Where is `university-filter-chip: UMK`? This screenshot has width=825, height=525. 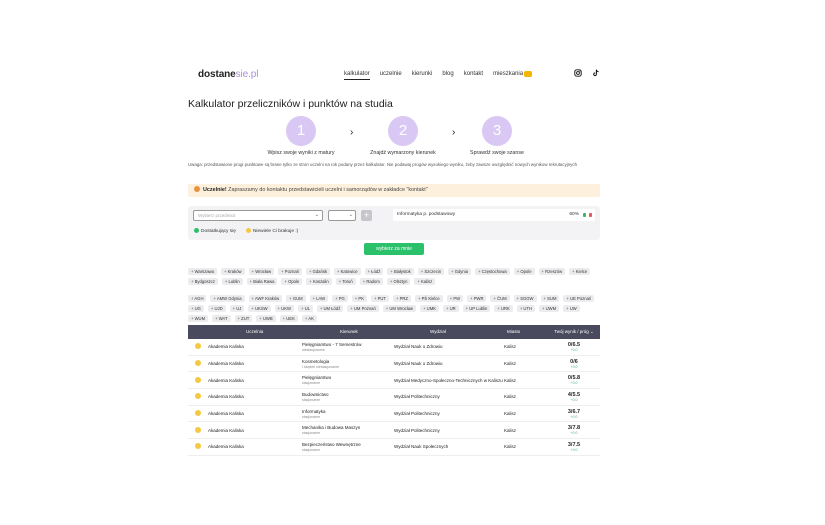 university-filter-chip: UMK is located at coordinates (429, 308).